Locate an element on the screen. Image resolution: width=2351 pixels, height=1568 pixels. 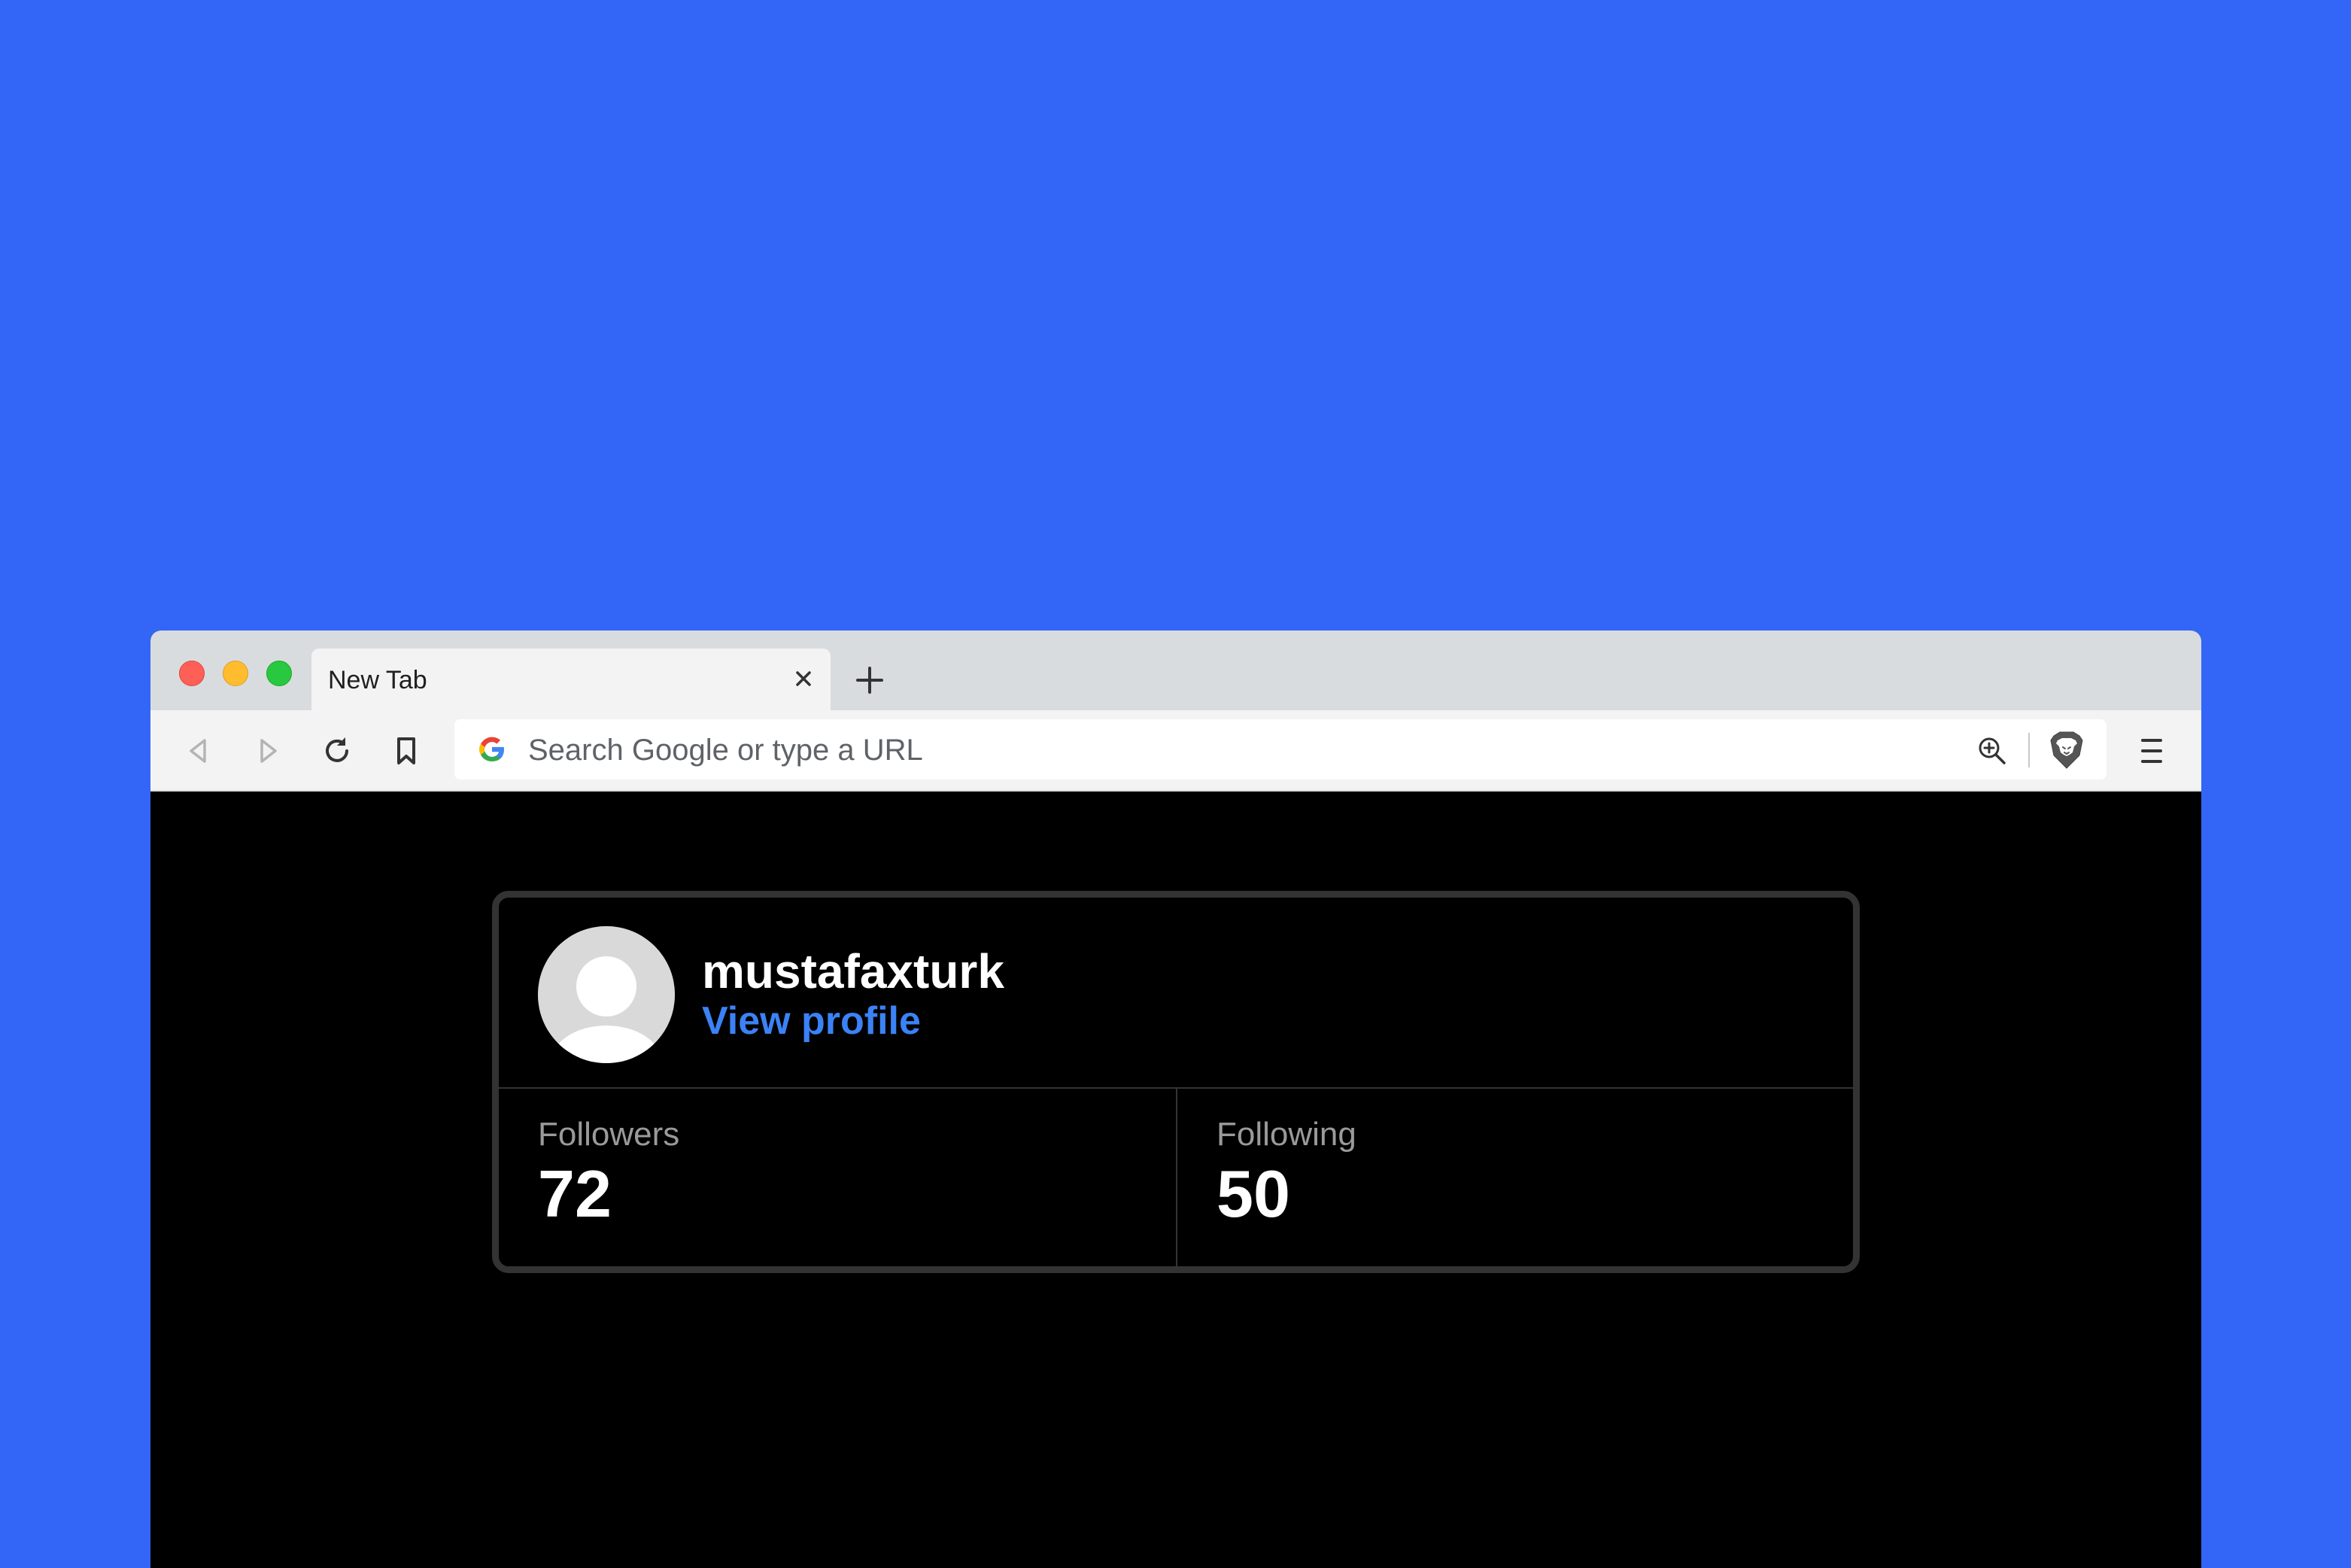
default-user-icon is located at coordinates (606, 994).